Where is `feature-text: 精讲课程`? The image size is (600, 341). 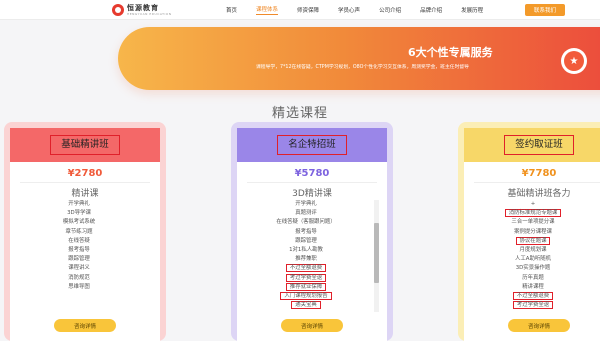
feature-text: 精讲课程 is located at coordinates (533, 286).